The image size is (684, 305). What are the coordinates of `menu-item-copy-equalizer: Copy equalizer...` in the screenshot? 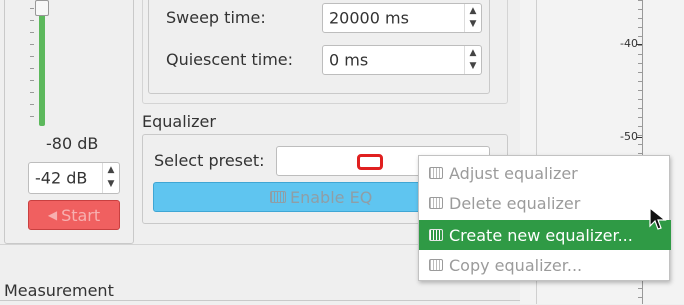 It's located at (545, 265).